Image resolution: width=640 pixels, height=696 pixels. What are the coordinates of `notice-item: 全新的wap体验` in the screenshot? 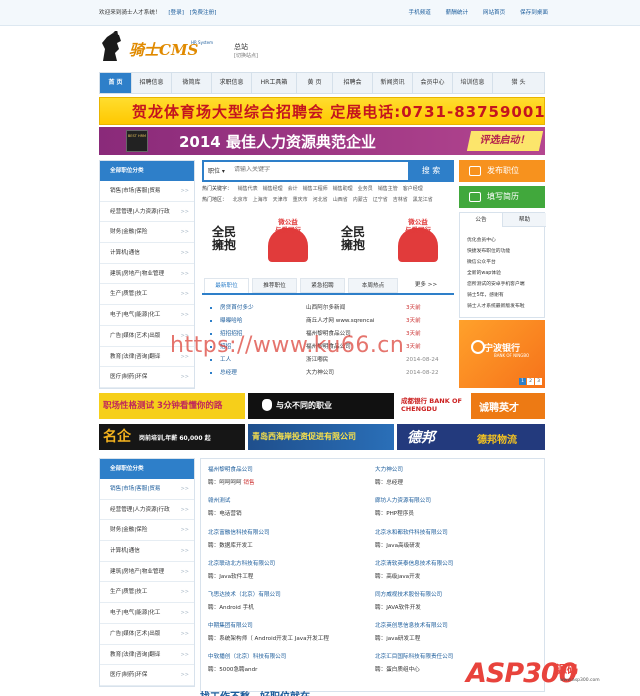 It's located at (484, 272).